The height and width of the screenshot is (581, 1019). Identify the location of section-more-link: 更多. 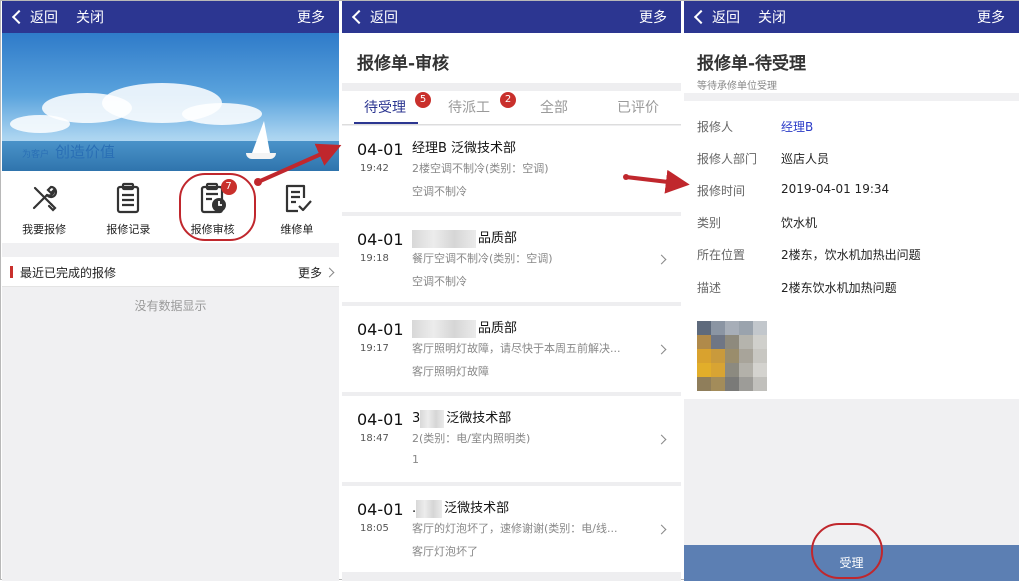
(316, 272).